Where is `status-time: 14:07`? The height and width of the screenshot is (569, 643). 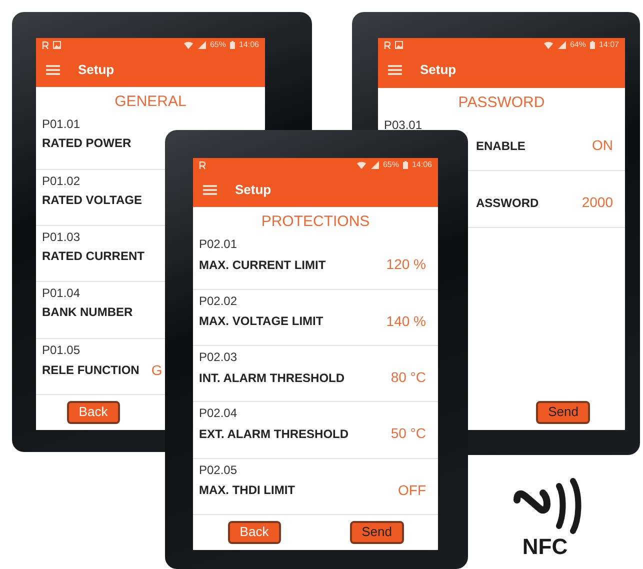 status-time: 14:07 is located at coordinates (608, 45).